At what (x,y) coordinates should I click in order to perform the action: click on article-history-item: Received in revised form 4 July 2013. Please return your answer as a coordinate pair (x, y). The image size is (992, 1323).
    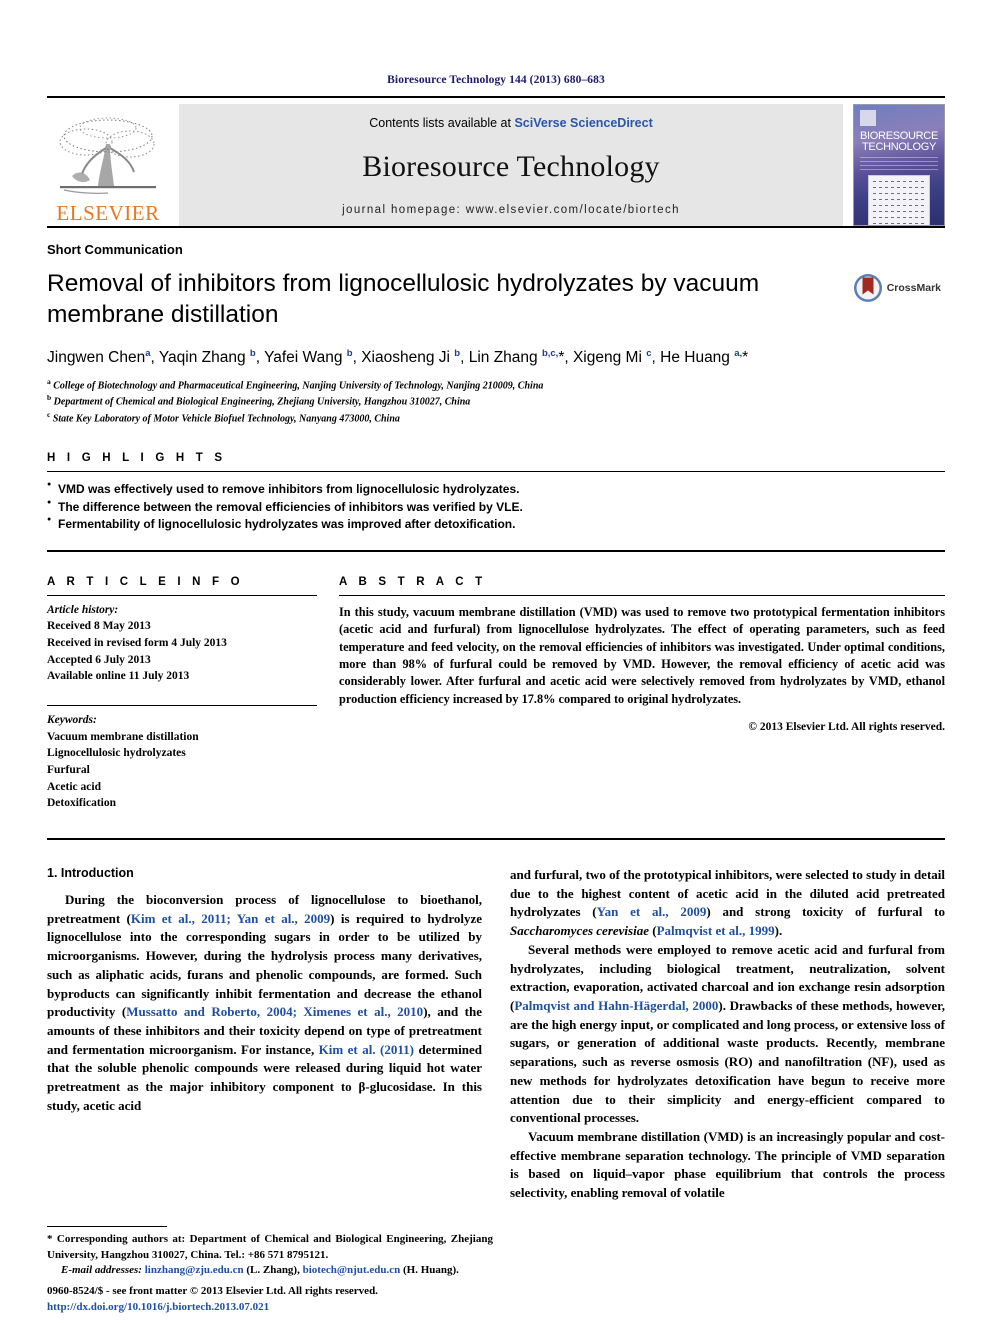
    Looking at the image, I should click on (137, 642).